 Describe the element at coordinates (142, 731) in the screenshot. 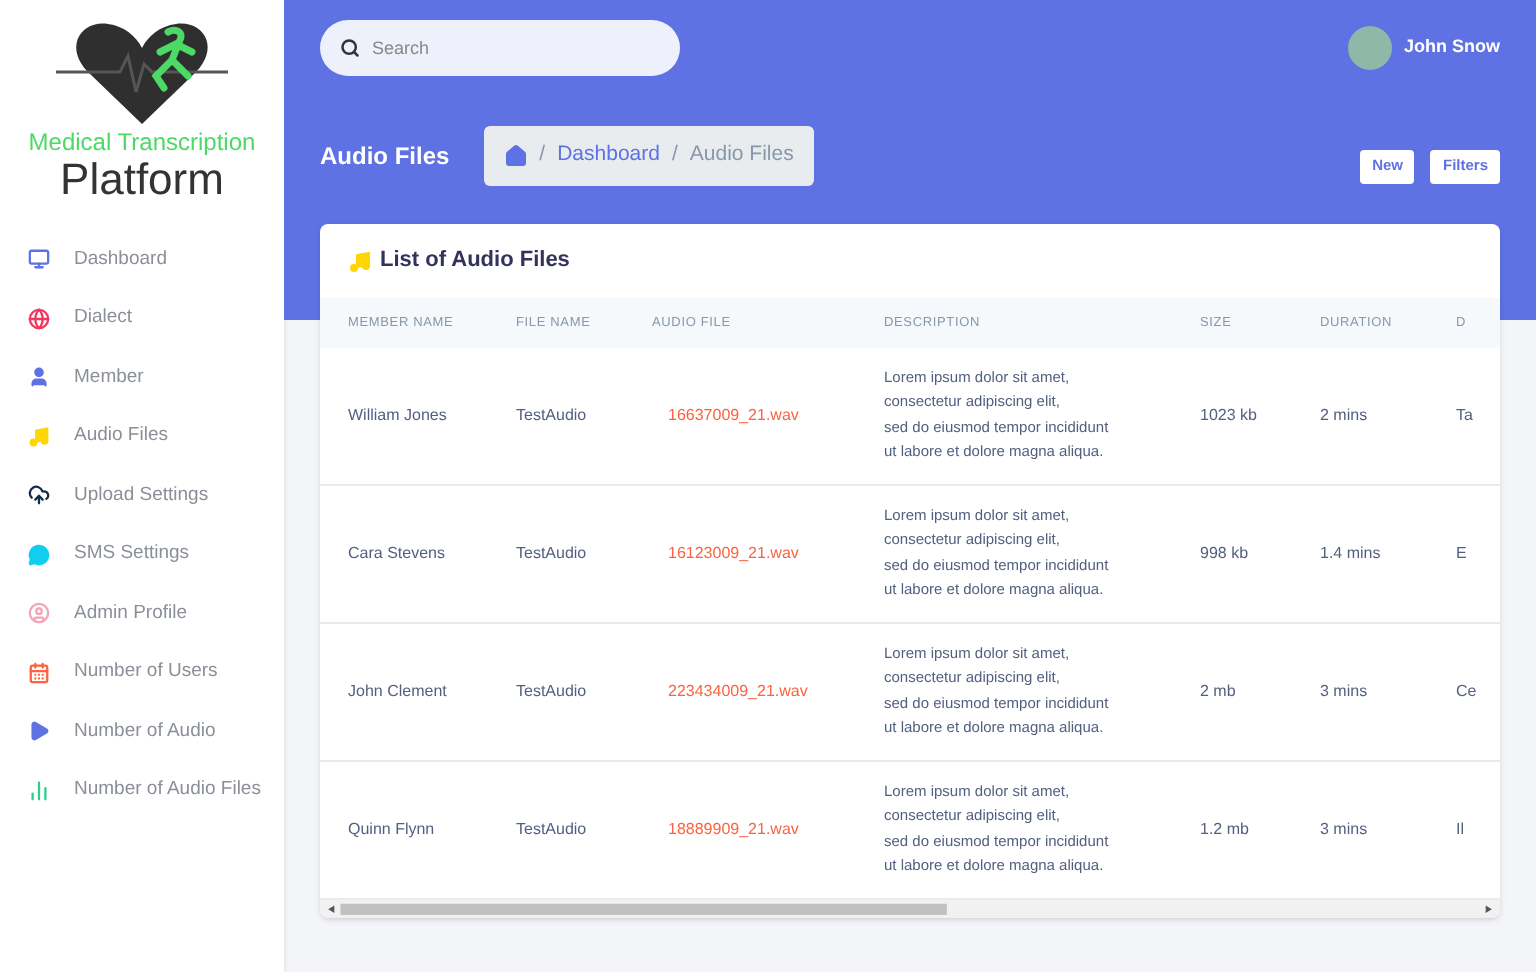

I see `sidebar-item: Number of Audio` at that location.